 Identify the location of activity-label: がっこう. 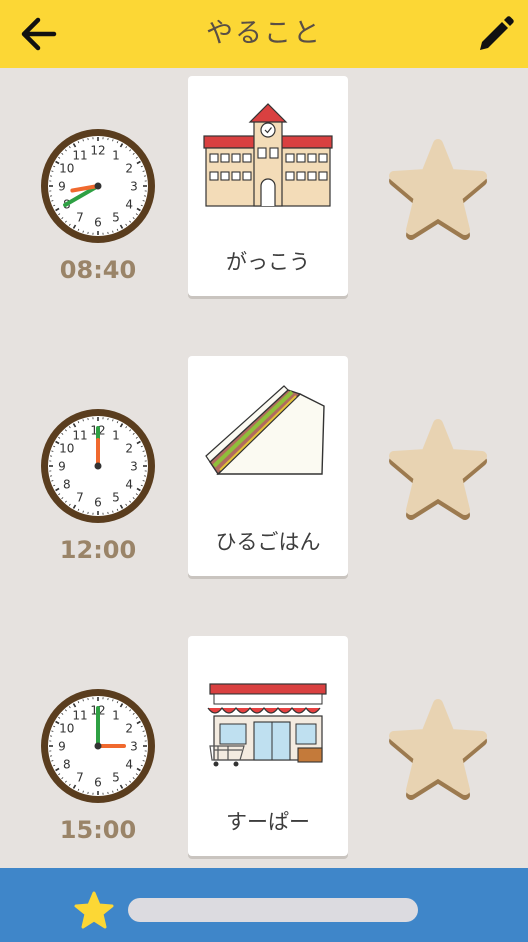
(268, 262).